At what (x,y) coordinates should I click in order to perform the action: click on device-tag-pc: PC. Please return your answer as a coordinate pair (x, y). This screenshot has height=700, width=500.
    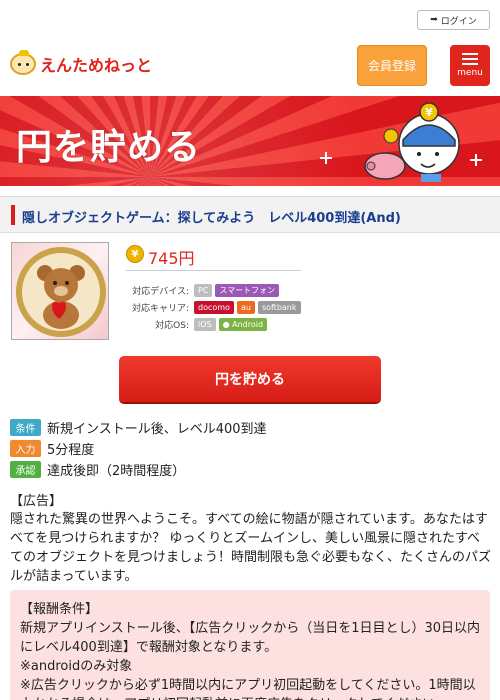
    Looking at the image, I should click on (203, 290).